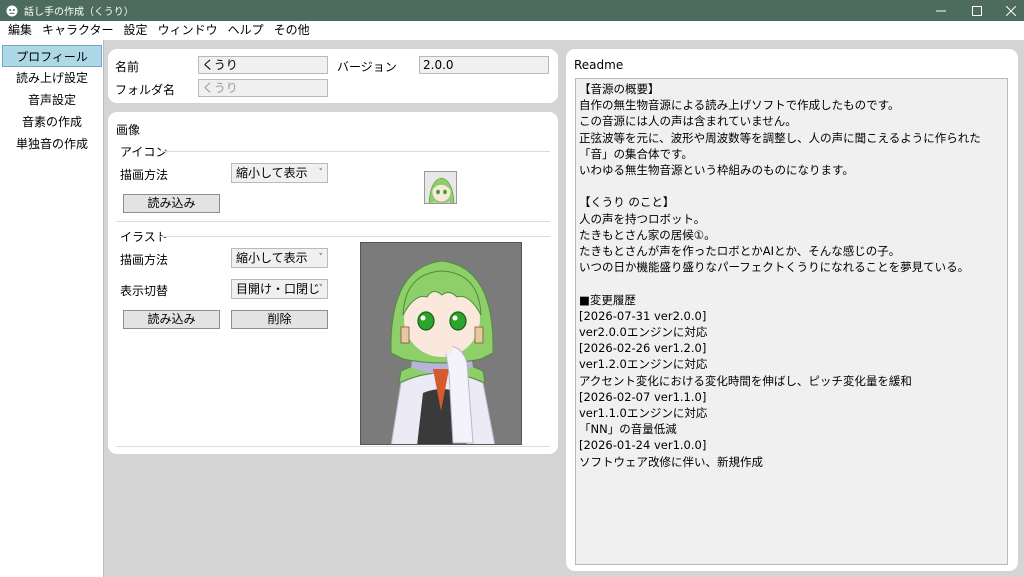 The width and height of the screenshot is (1024, 577). Describe the element at coordinates (512, 10) in the screenshot. I see `title-bar: 話し手の作成（くうり）` at that location.